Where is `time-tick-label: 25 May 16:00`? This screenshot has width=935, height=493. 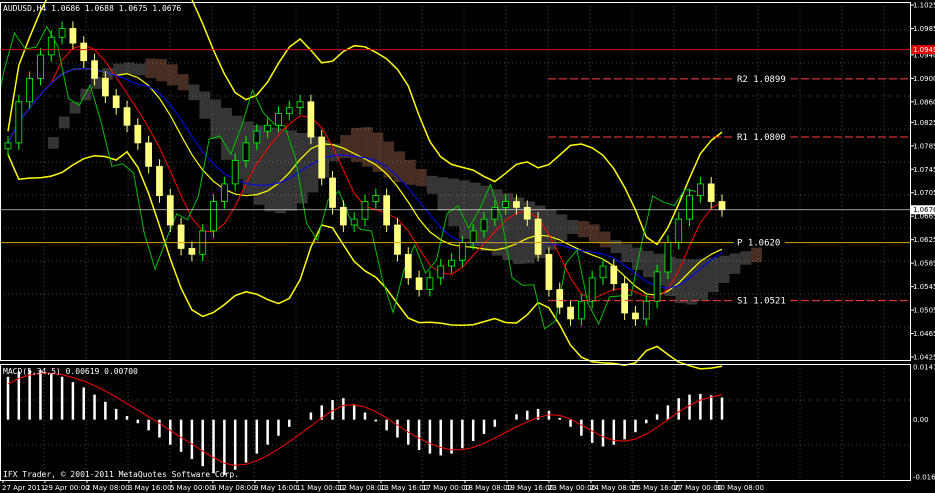
time-tick-label: 25 May 16:00 is located at coordinates (656, 488).